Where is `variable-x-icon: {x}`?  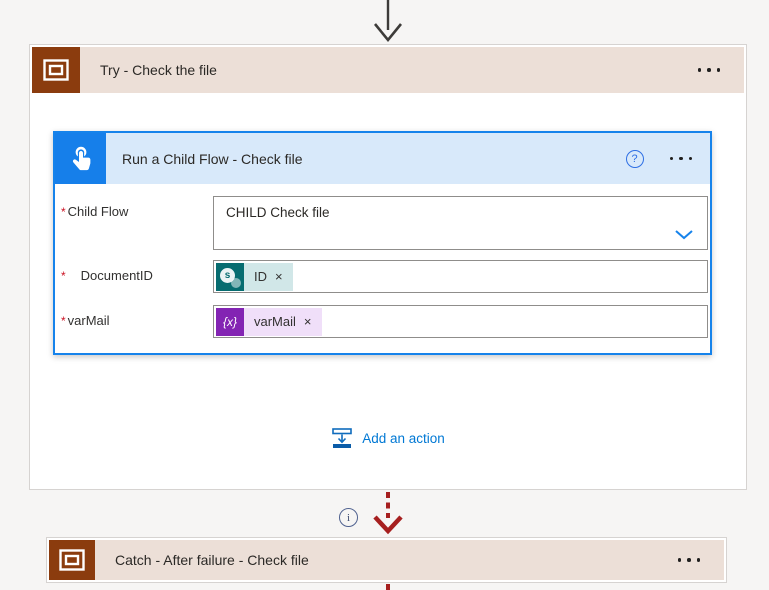 variable-x-icon: {x} is located at coordinates (230, 321).